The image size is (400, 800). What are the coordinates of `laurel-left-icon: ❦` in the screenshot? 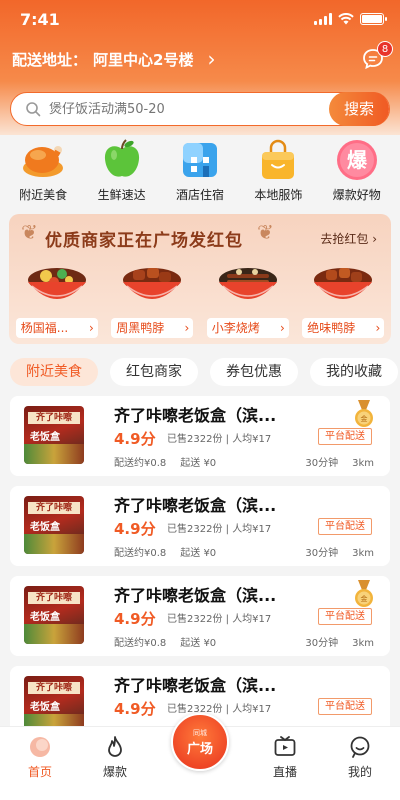 It's located at (29, 232).